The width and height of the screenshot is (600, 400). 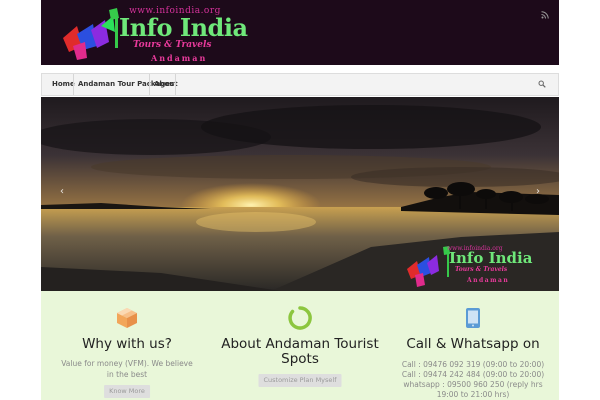 What do you see at coordinates (127, 318) in the screenshot?
I see `cube-icon` at bounding box center [127, 318].